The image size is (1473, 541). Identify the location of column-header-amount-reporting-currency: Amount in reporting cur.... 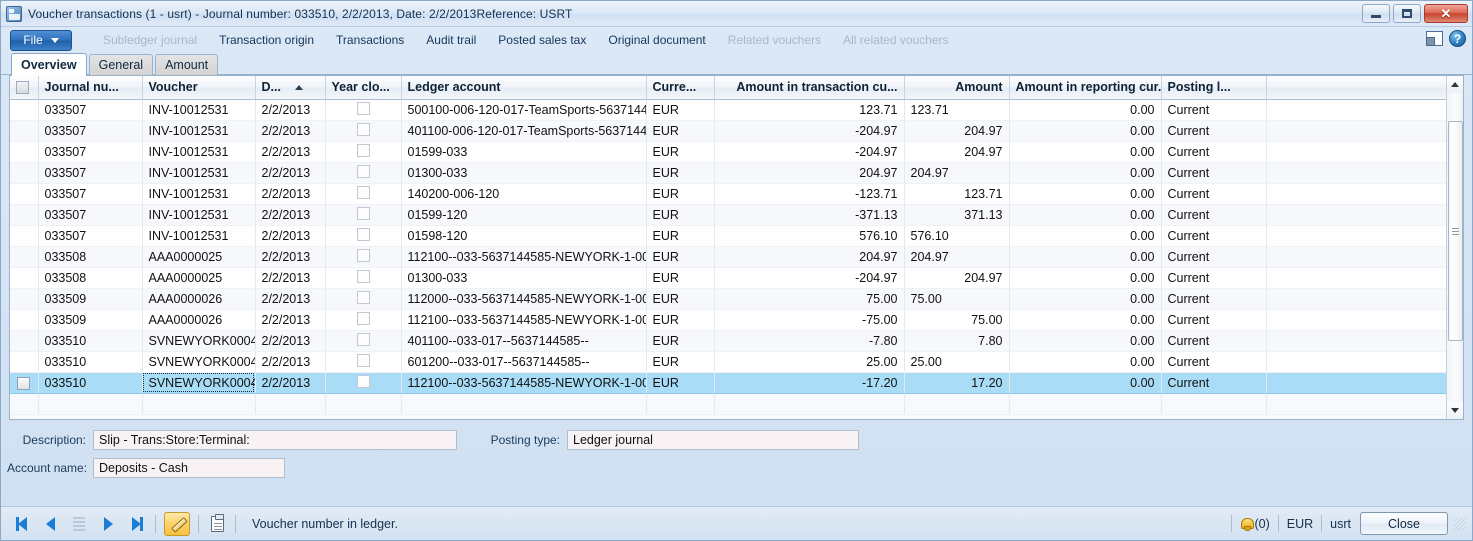
(1085, 88).